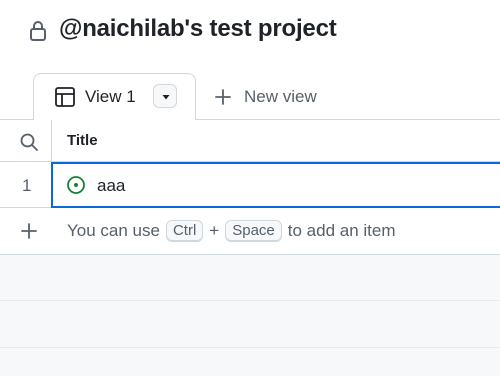 The width and height of the screenshot is (500, 376). Describe the element at coordinates (111, 186) in the screenshot. I see `item-title: aaa` at that location.